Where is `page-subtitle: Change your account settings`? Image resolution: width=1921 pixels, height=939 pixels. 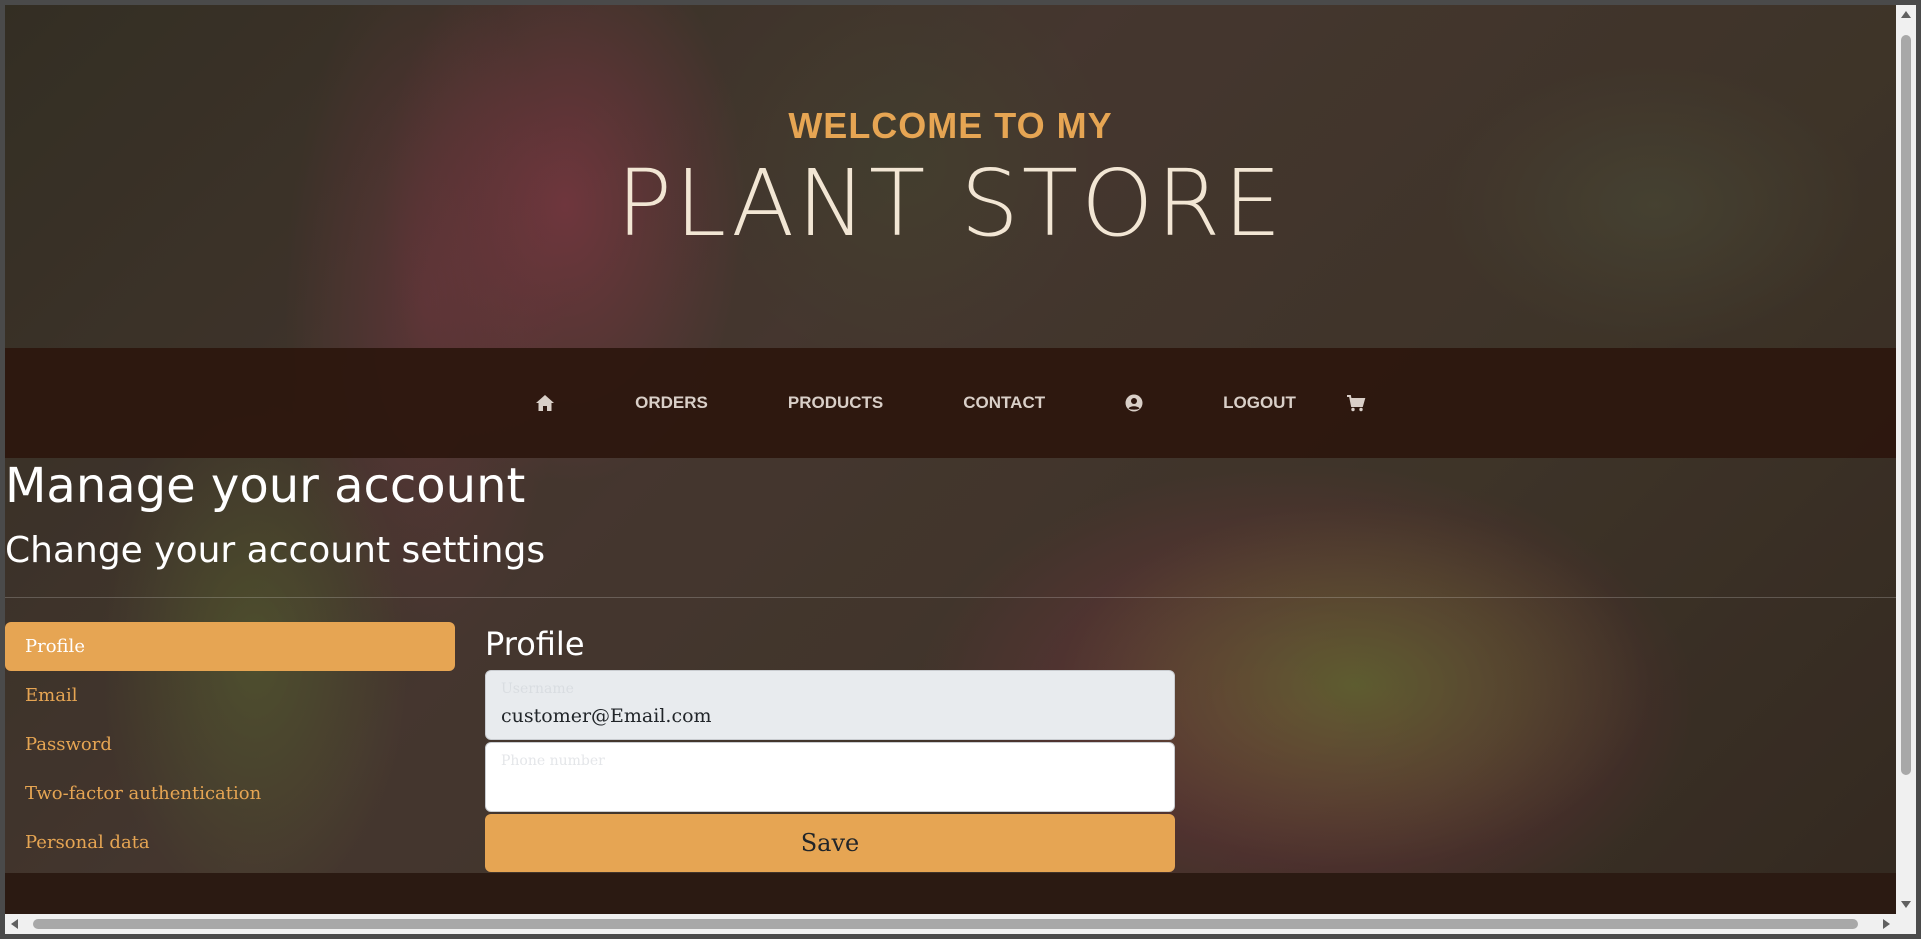 page-subtitle: Change your account settings is located at coordinates (275, 550).